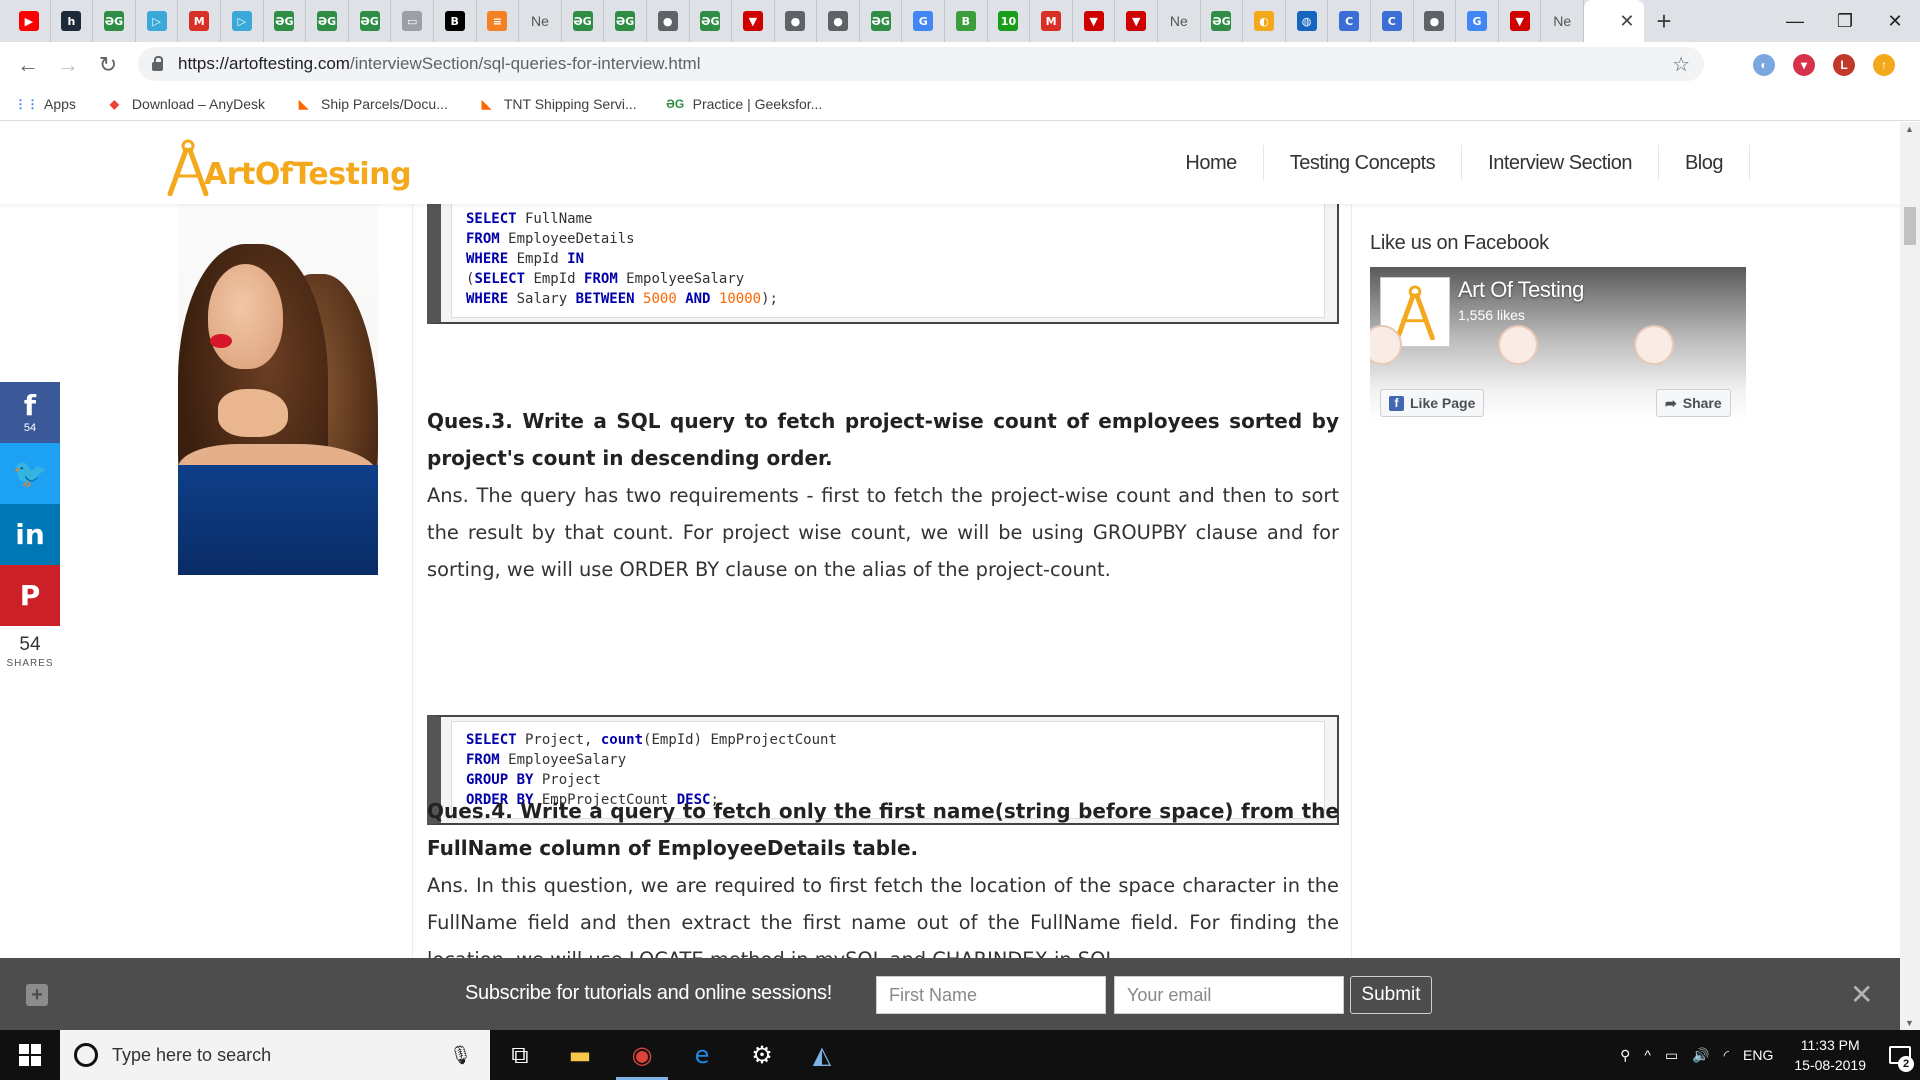 This screenshot has width=1920, height=1080. I want to click on nav-item-interview-section: Interview Section, so click(1560, 163).